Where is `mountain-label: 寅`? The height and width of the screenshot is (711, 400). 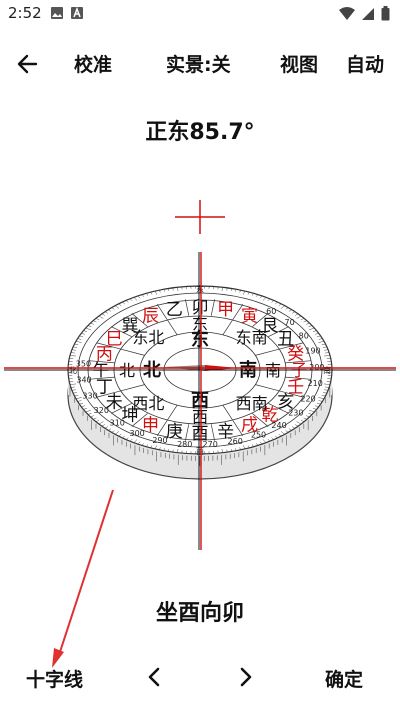 mountain-label: 寅 is located at coordinates (249, 316).